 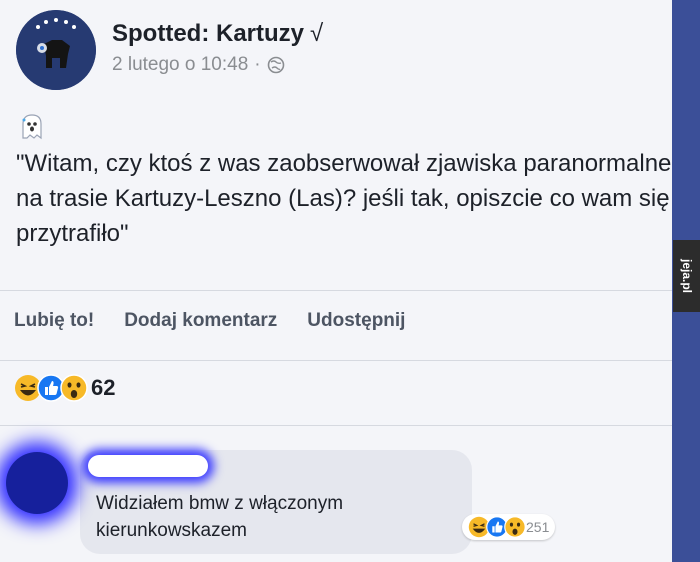 I want to click on commenter-name-censored, so click(x=148, y=466).